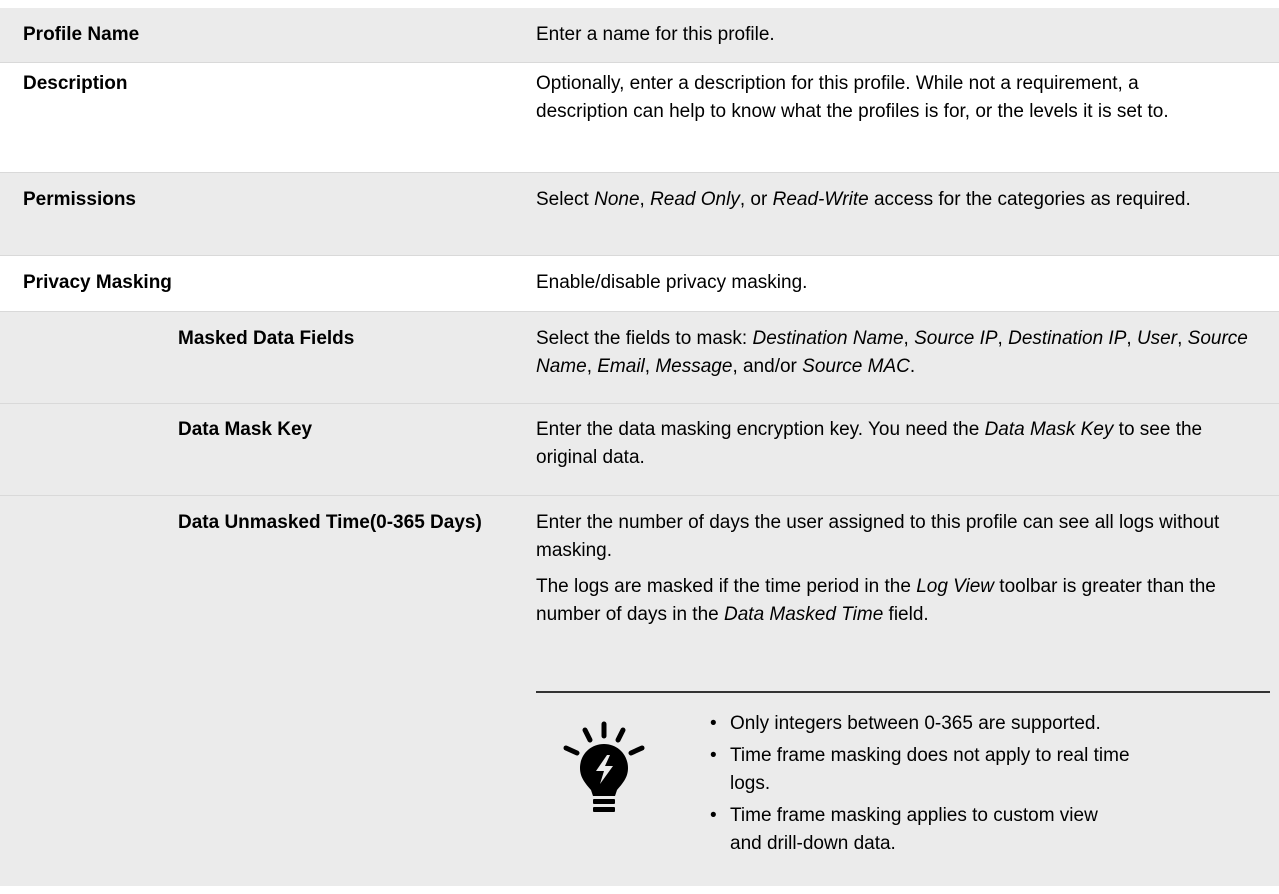 This screenshot has width=1279, height=894. Describe the element at coordinates (245, 429) in the screenshot. I see `field-label: Data Mask Key` at that location.